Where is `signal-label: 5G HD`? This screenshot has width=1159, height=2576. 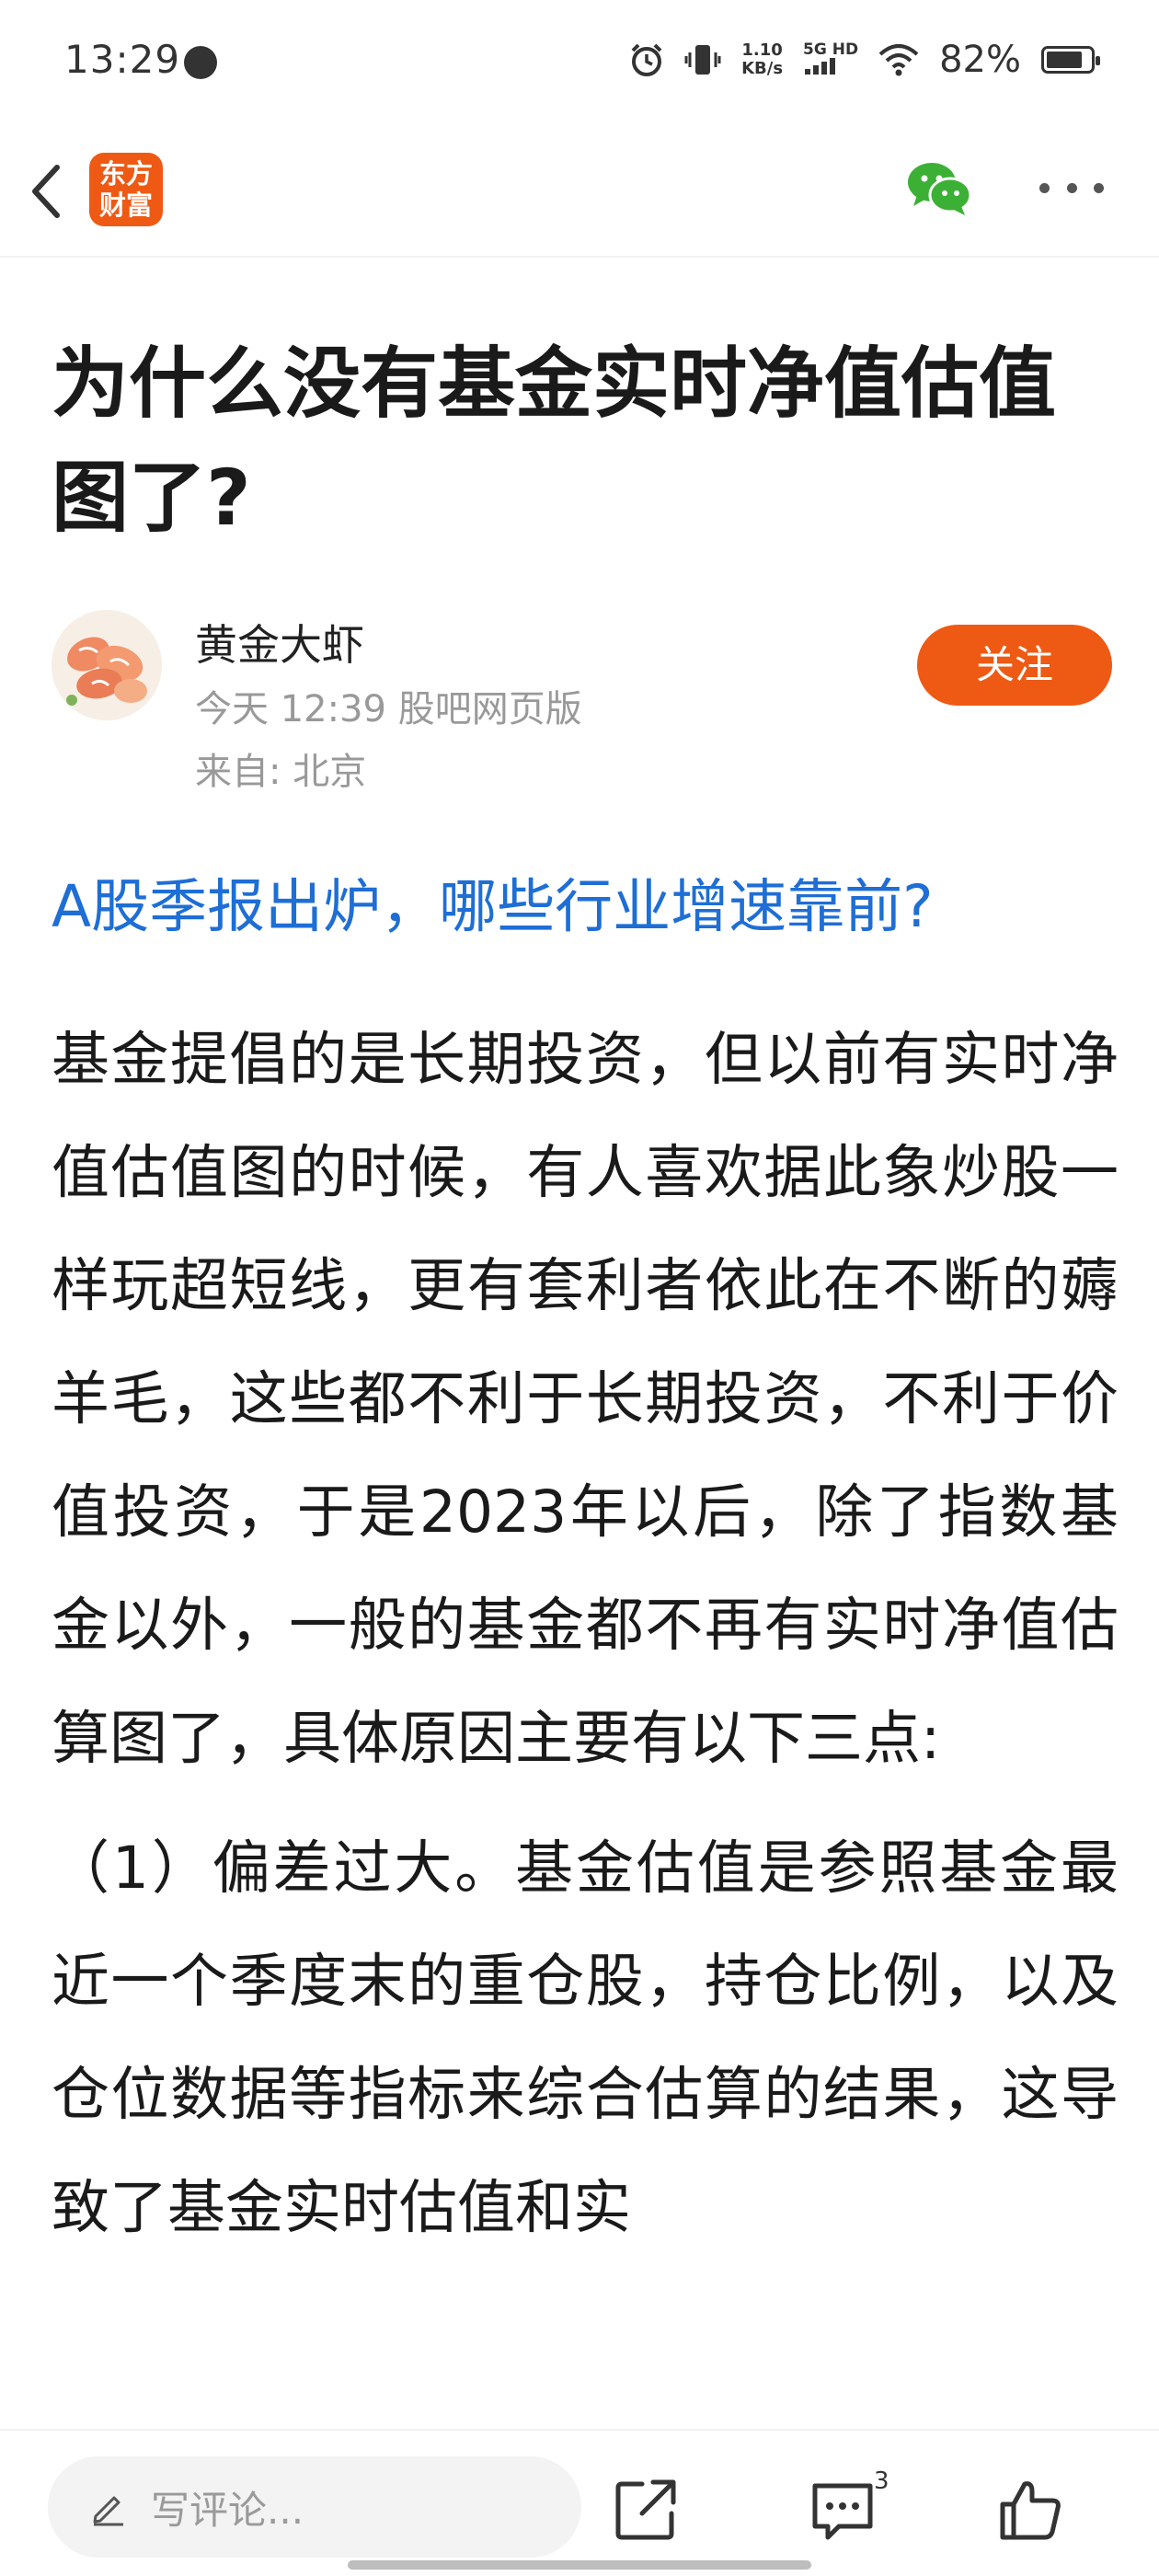
signal-label: 5G HD is located at coordinates (831, 49).